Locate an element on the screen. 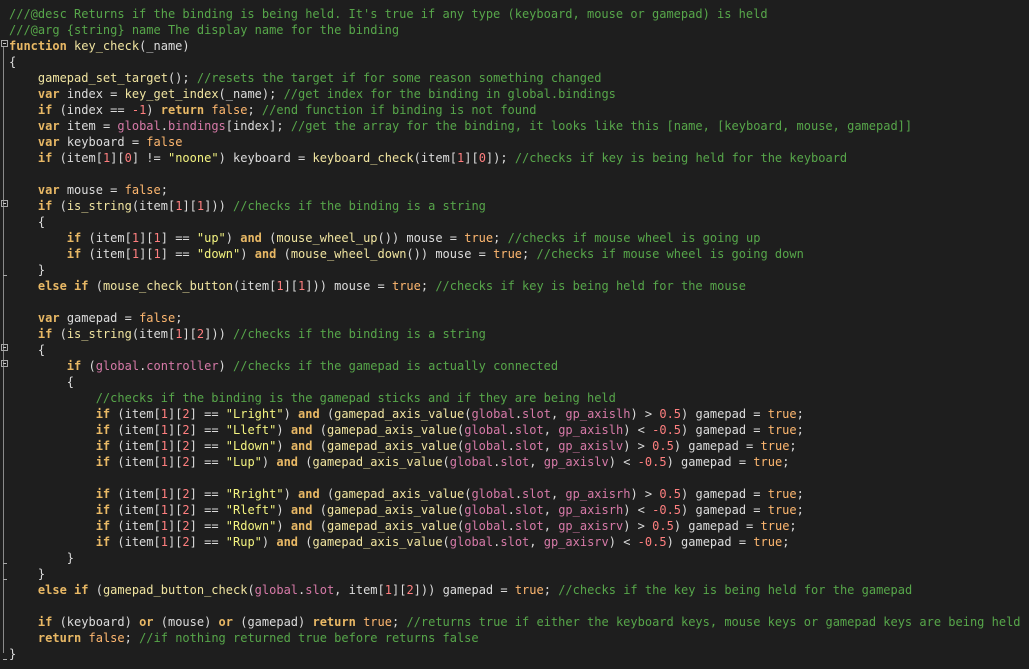 The width and height of the screenshot is (1029, 669). code-token: 0 is located at coordinates (128, 158).